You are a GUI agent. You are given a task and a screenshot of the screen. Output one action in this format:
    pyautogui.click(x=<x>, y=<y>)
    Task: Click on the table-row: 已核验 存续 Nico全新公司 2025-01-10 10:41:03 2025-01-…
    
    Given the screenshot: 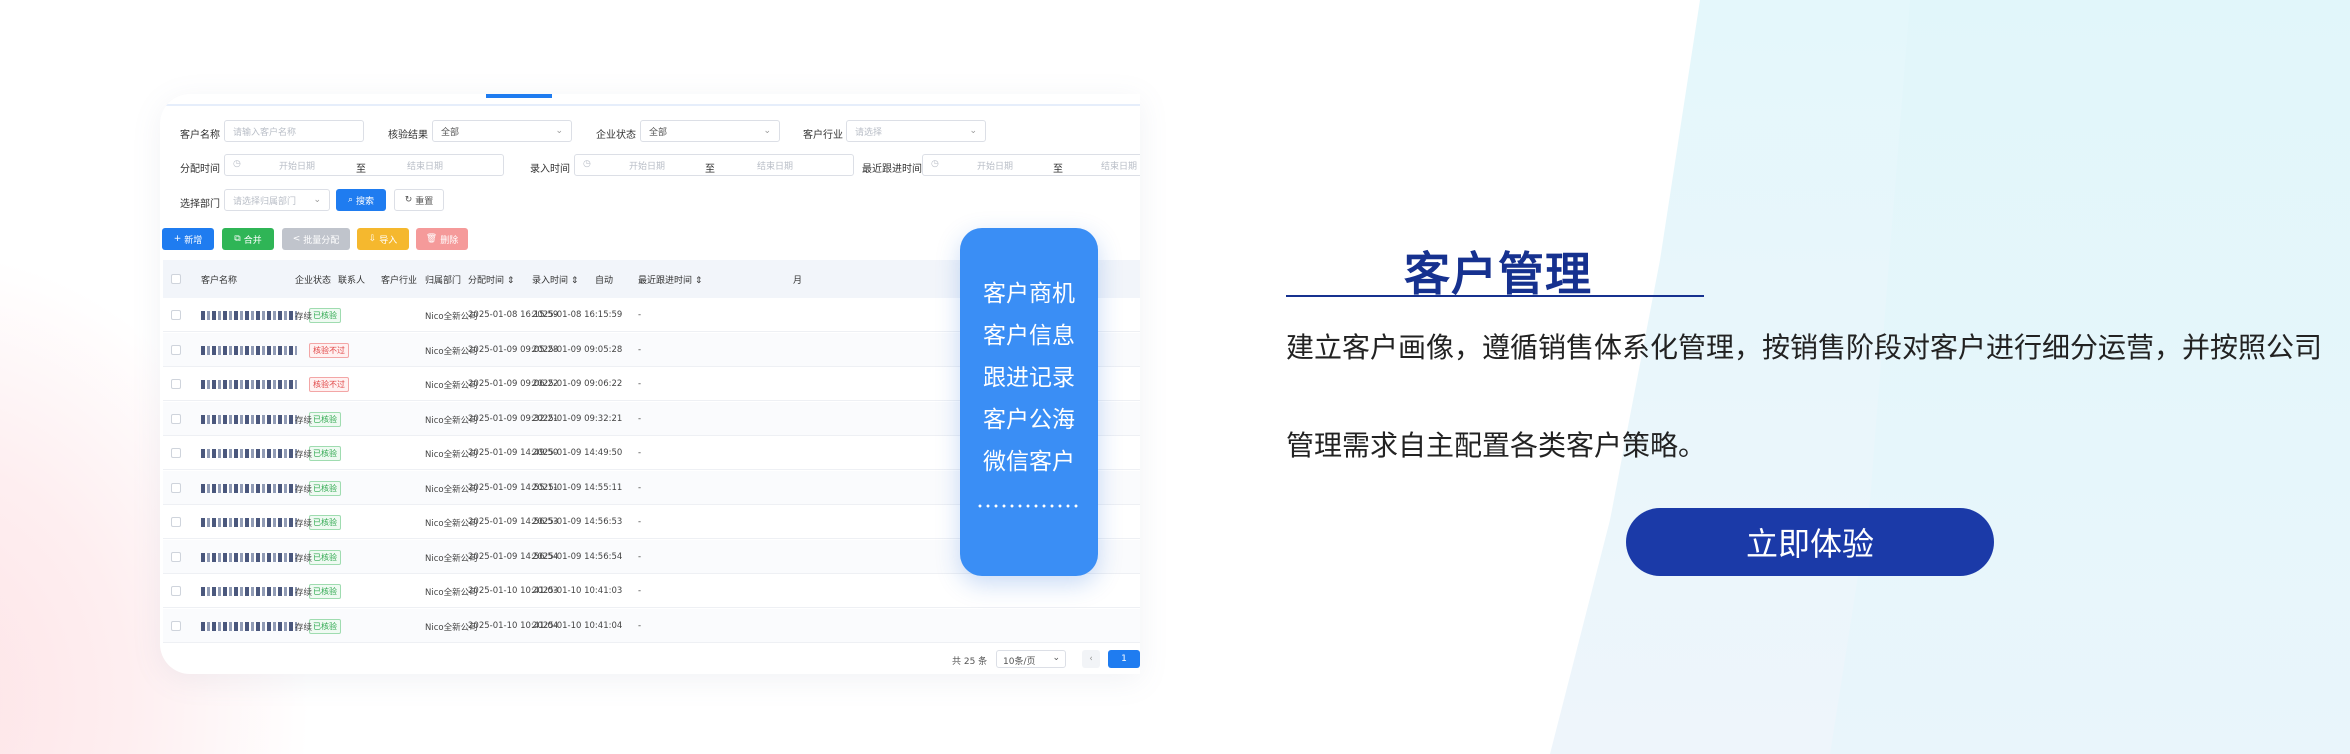 What is the action you would take?
    pyautogui.click(x=651, y=591)
    